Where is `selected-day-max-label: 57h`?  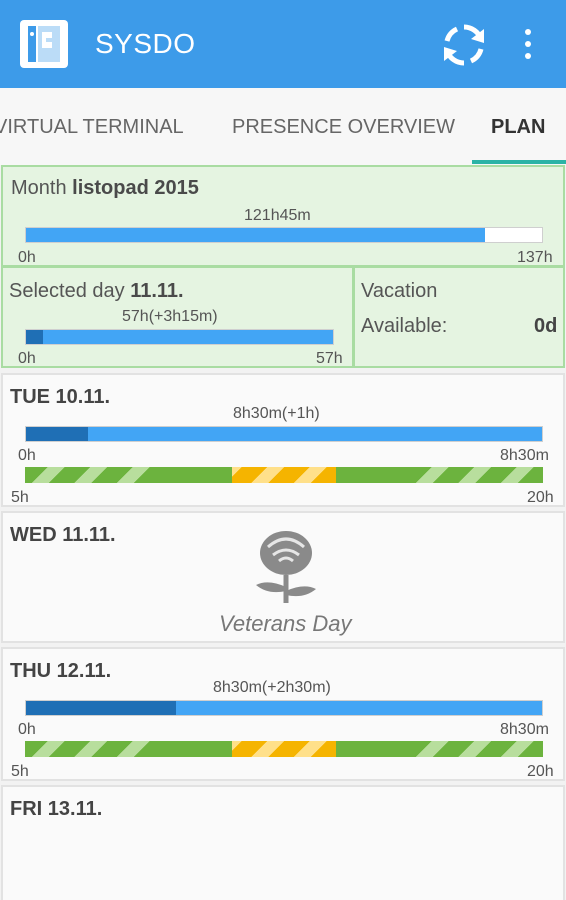
selected-day-max-label: 57h is located at coordinates (329, 358).